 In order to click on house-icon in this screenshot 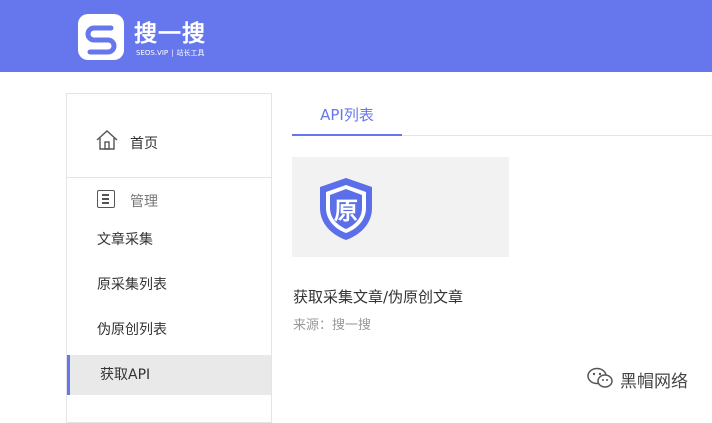, I will do `click(107, 140)`.